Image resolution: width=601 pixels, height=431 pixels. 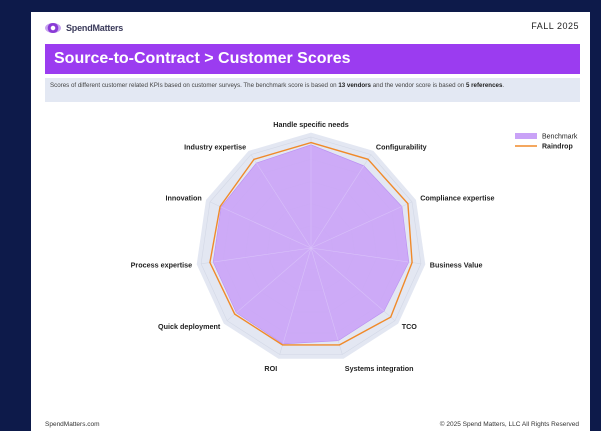 I want to click on axis-label: Innovation, so click(x=183, y=198).